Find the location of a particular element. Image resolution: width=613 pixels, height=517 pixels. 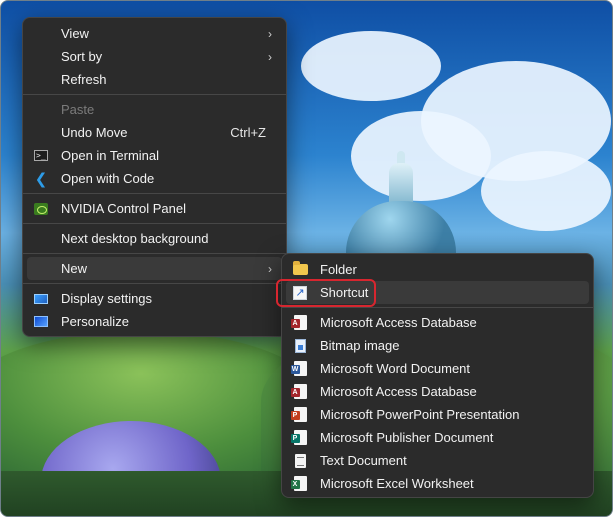

menu-item-label: Folder is located at coordinates (338, 269).